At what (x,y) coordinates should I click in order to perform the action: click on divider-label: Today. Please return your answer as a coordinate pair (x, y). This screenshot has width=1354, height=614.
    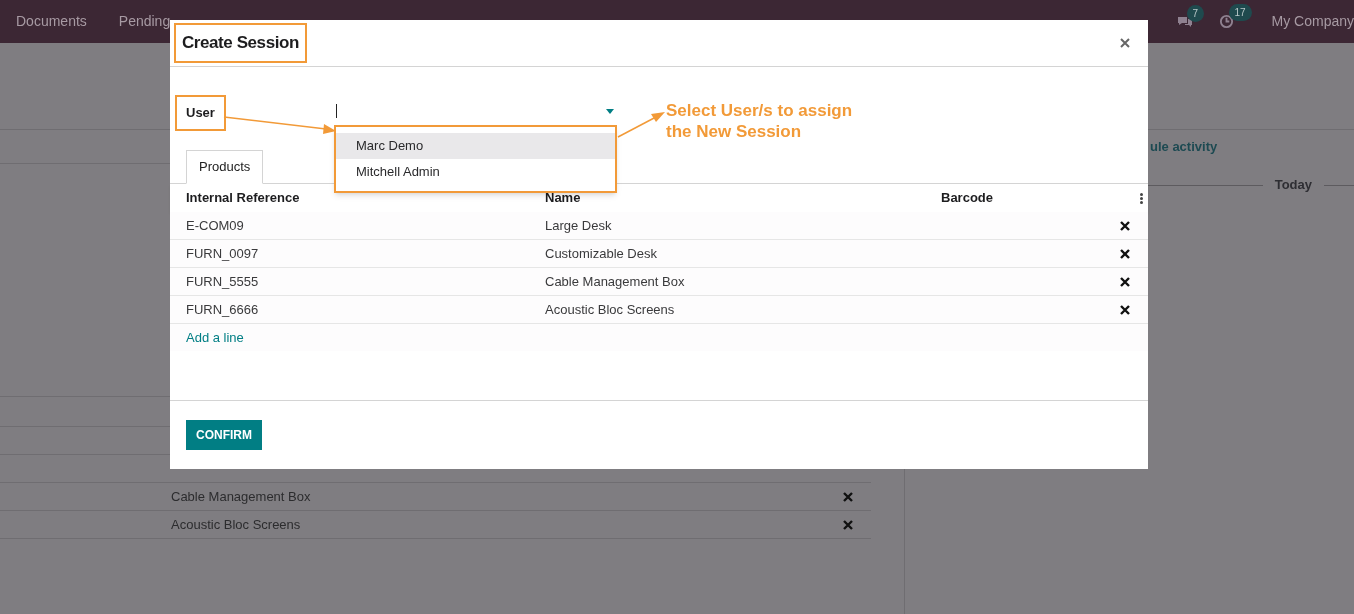
    Looking at the image, I should click on (1293, 185).